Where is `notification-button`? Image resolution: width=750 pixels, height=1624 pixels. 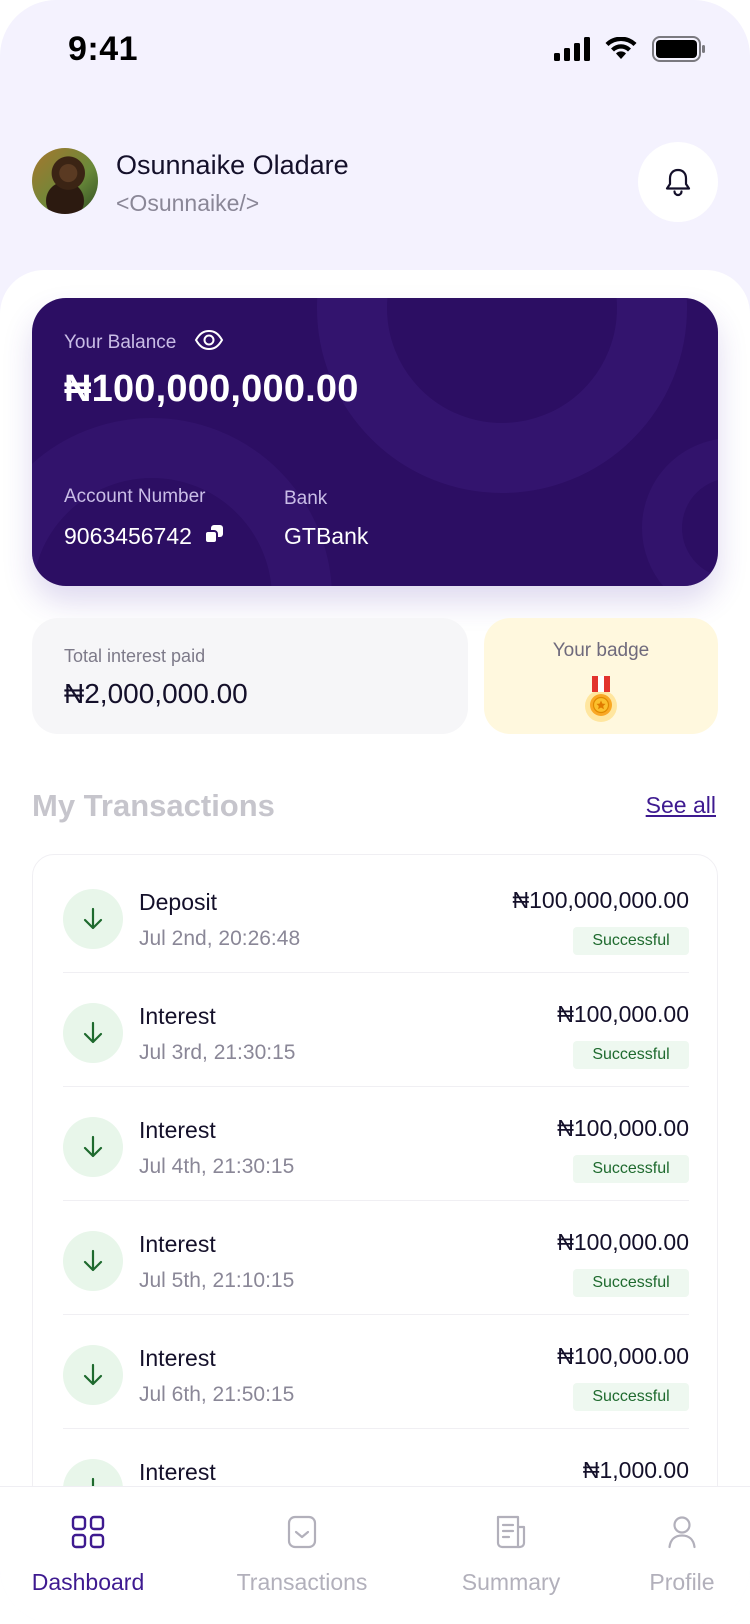 notification-button is located at coordinates (678, 182).